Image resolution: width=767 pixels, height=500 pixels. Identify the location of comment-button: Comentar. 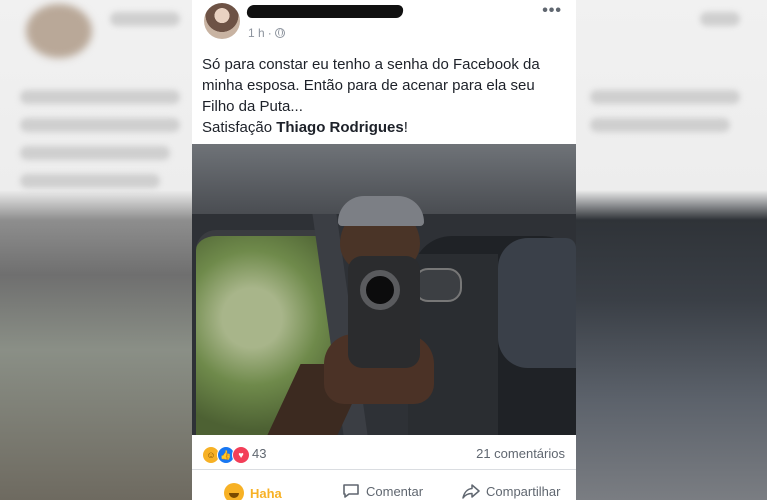
(382, 491).